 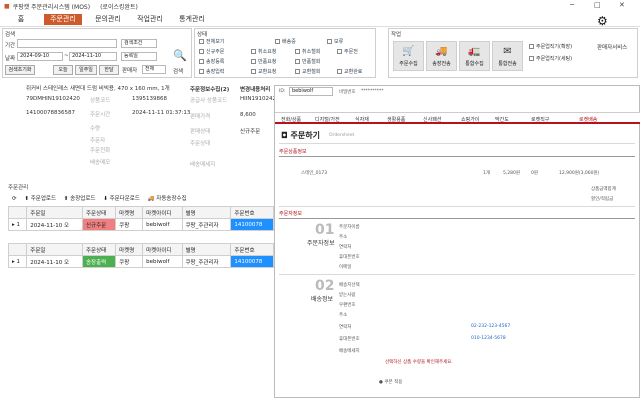 What do you see at coordinates (63, 19) in the screenshot?
I see `menu-order: 주문관리` at bounding box center [63, 19].